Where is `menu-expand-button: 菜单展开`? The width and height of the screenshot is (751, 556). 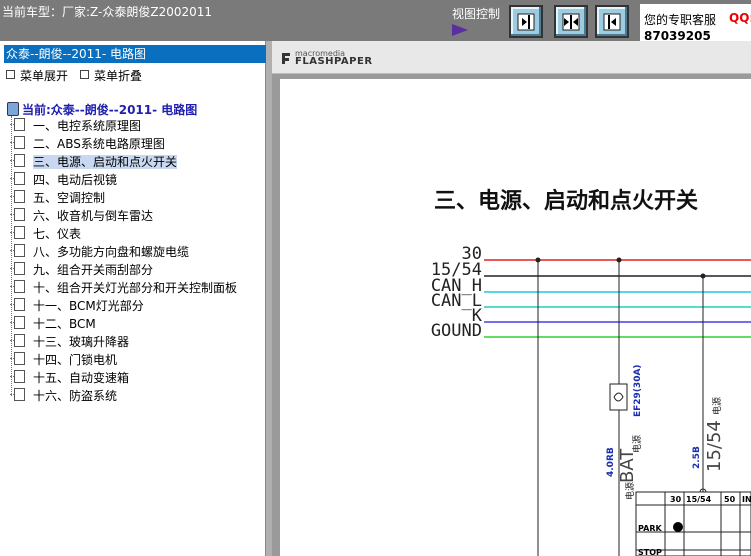
menu-expand-button: 菜单展开 is located at coordinates (37, 75).